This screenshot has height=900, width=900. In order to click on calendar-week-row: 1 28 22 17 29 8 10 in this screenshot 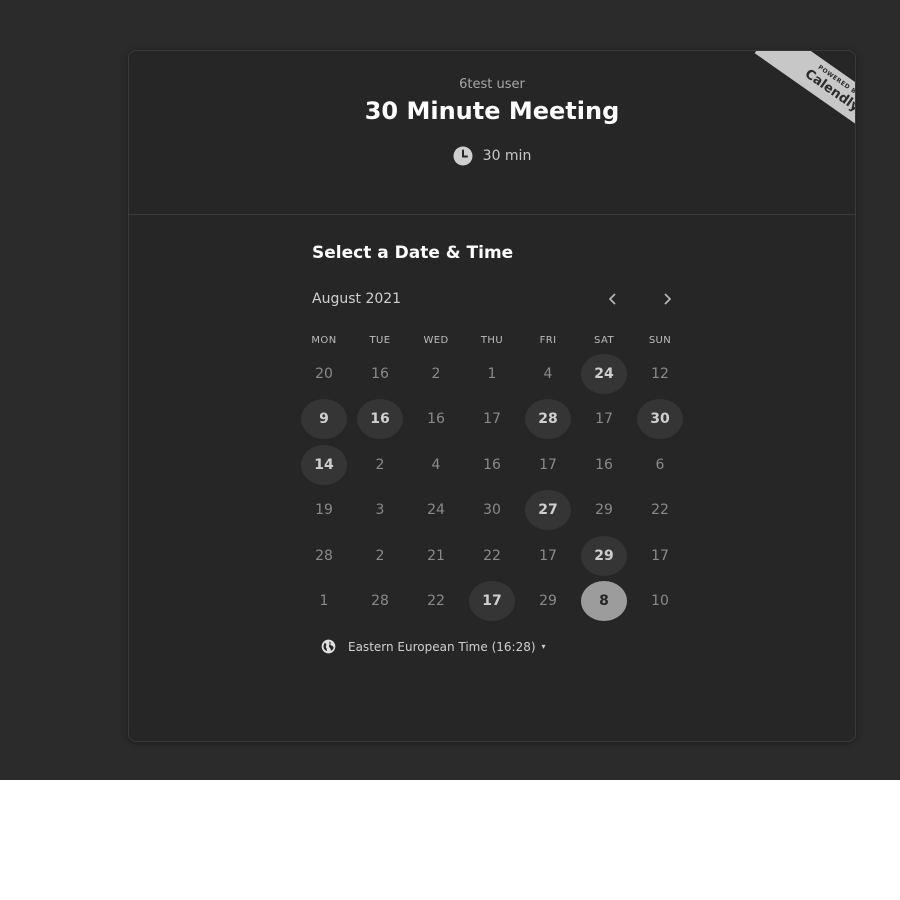, I will do `click(492, 602)`.